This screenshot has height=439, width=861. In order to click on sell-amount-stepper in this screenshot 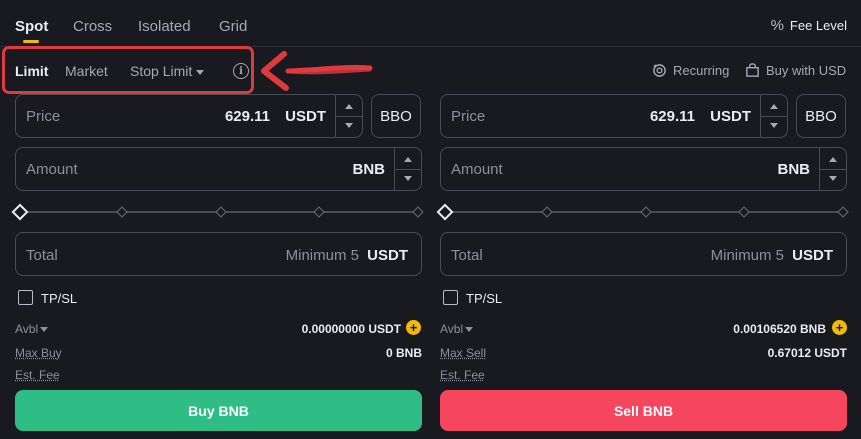, I will do `click(832, 169)`.